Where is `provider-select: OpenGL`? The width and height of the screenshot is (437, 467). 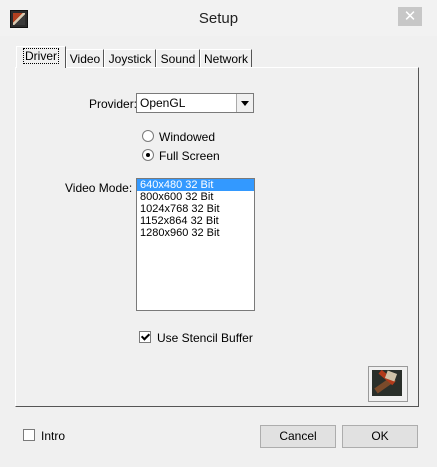 provider-select: OpenGL is located at coordinates (195, 103).